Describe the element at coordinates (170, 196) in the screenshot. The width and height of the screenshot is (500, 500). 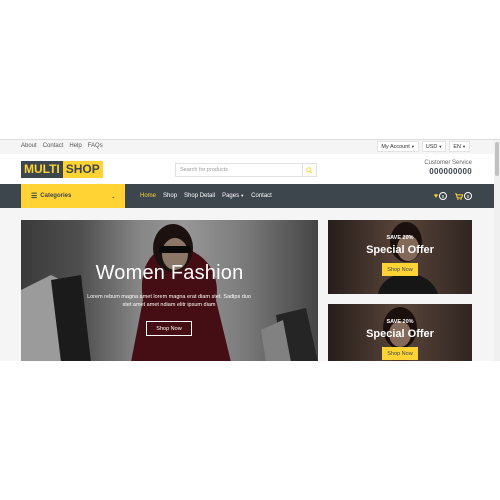
I see `nav-link-shop: Shop` at that location.